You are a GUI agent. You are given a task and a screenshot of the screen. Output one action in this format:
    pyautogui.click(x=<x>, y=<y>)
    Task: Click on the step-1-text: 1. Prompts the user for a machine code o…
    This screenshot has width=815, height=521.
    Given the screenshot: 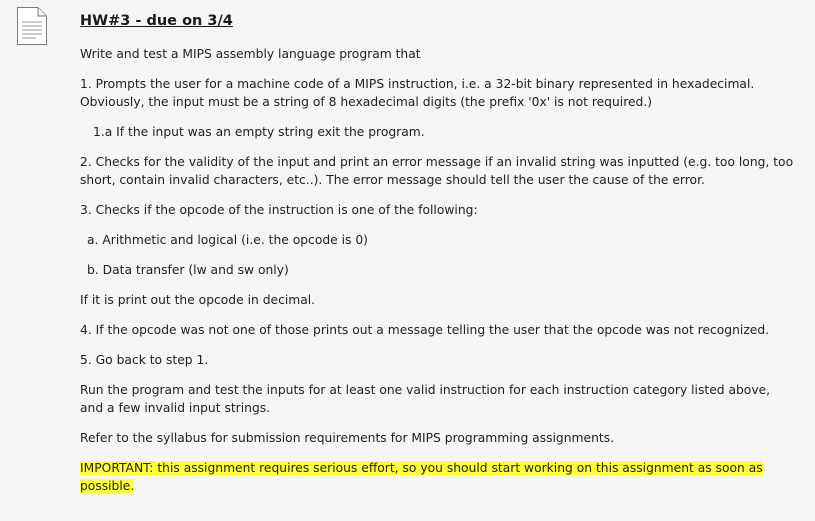 What is the action you would take?
    pyautogui.click(x=417, y=93)
    